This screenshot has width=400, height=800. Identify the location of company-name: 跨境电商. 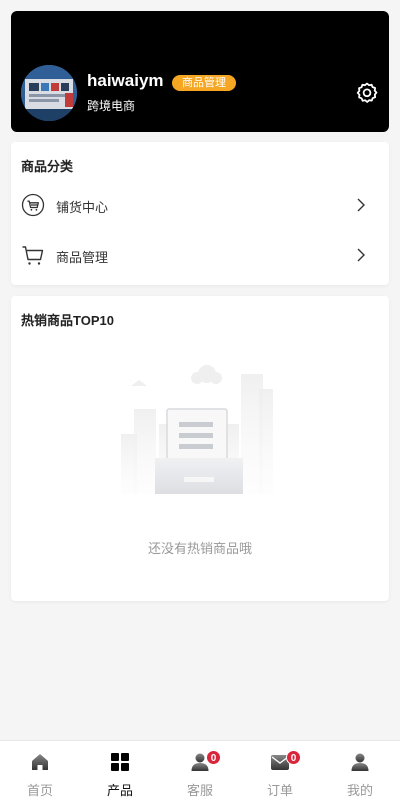
(111, 106).